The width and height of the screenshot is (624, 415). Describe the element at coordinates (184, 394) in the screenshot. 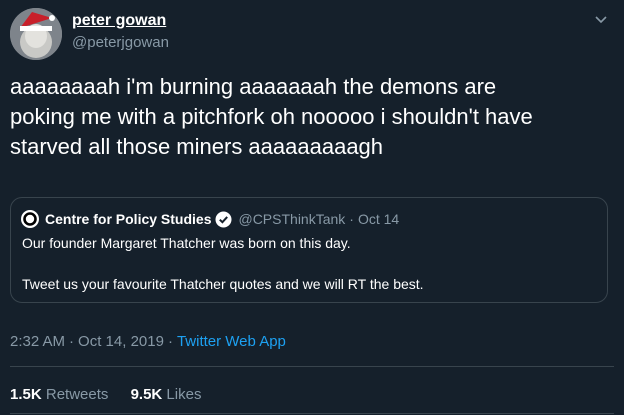

I see `likes-label: Likes` at that location.